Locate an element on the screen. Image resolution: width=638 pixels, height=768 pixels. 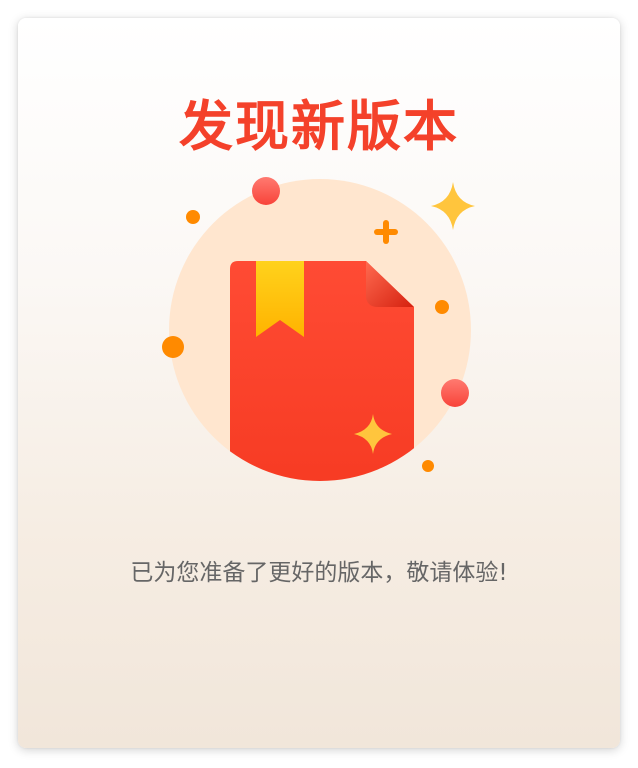
dialog-message: 已为您准备了更好的版本，敬请体验! is located at coordinates (319, 573).